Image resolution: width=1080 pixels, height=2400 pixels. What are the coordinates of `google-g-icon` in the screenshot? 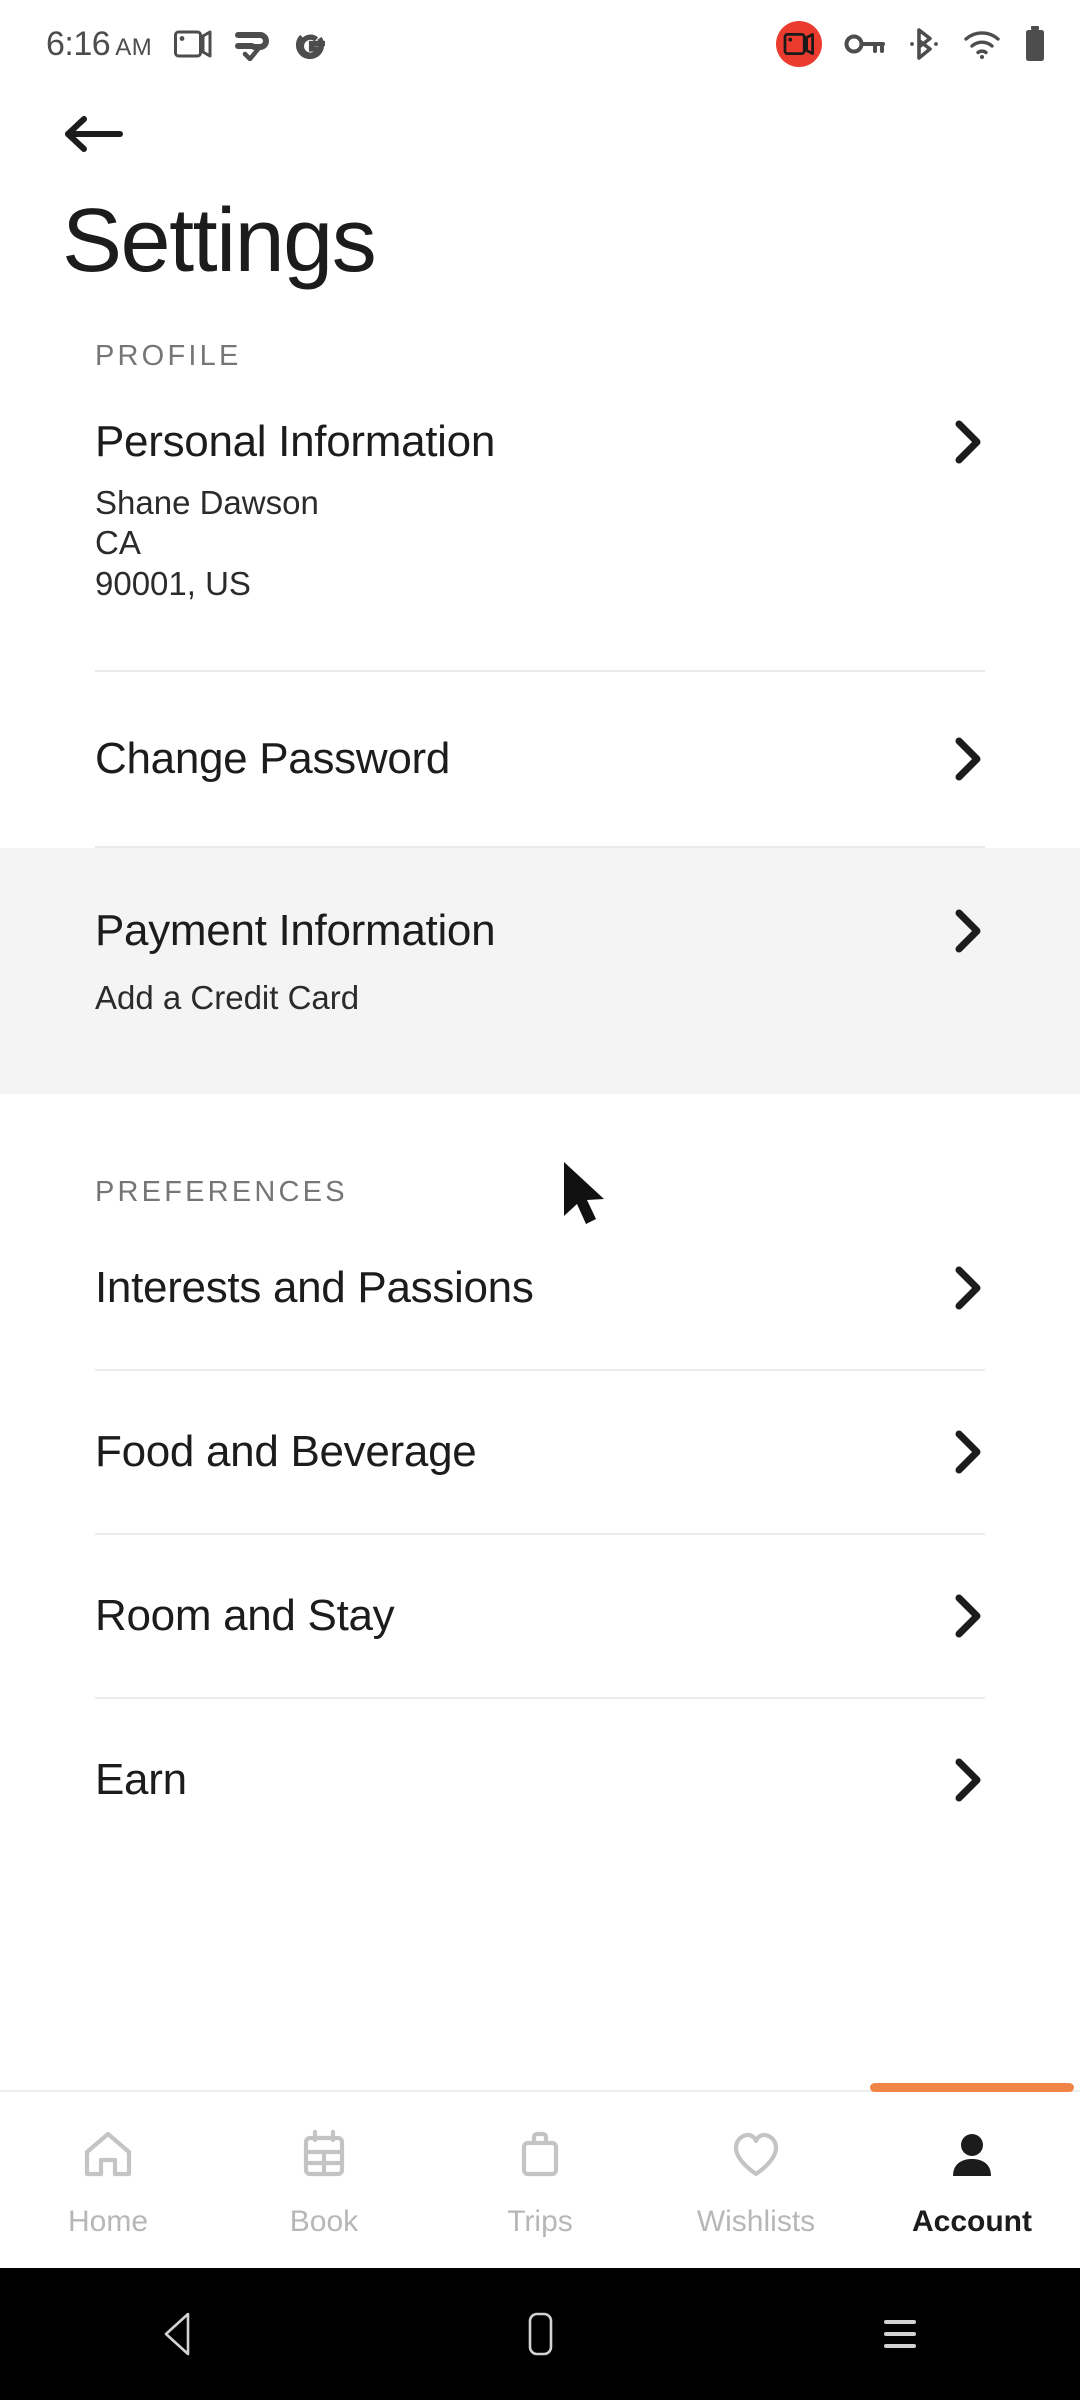 It's located at (311, 44).